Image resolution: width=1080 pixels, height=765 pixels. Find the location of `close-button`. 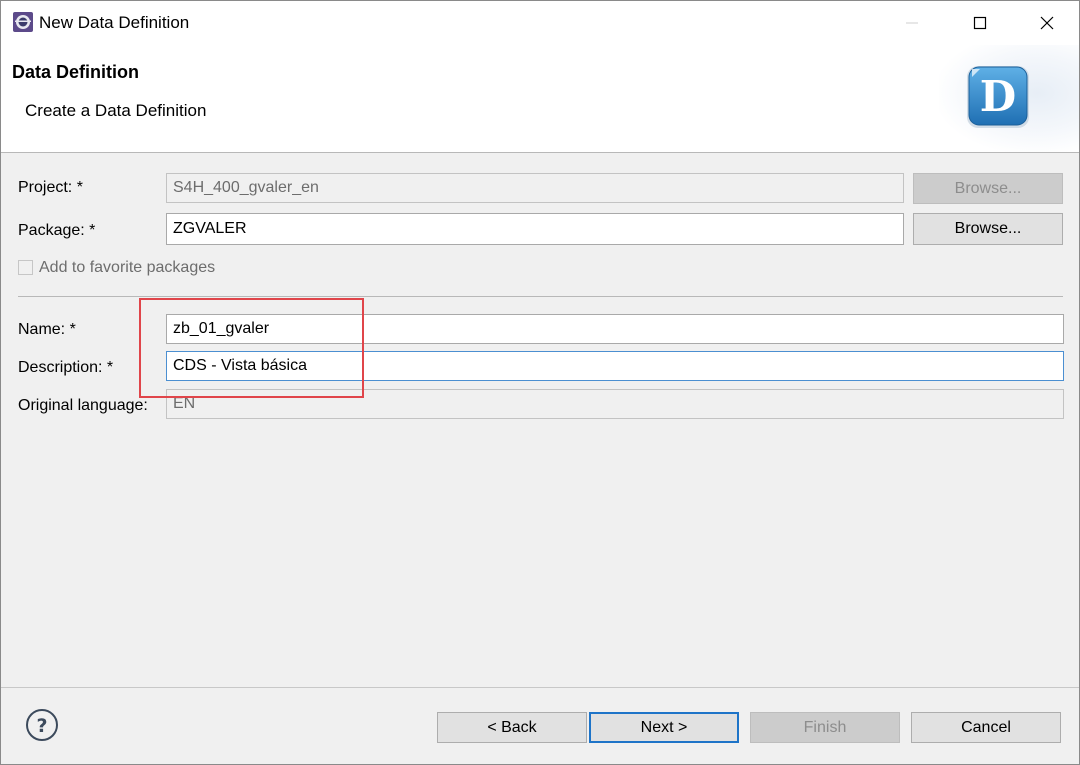

close-button is located at coordinates (1047, 23).